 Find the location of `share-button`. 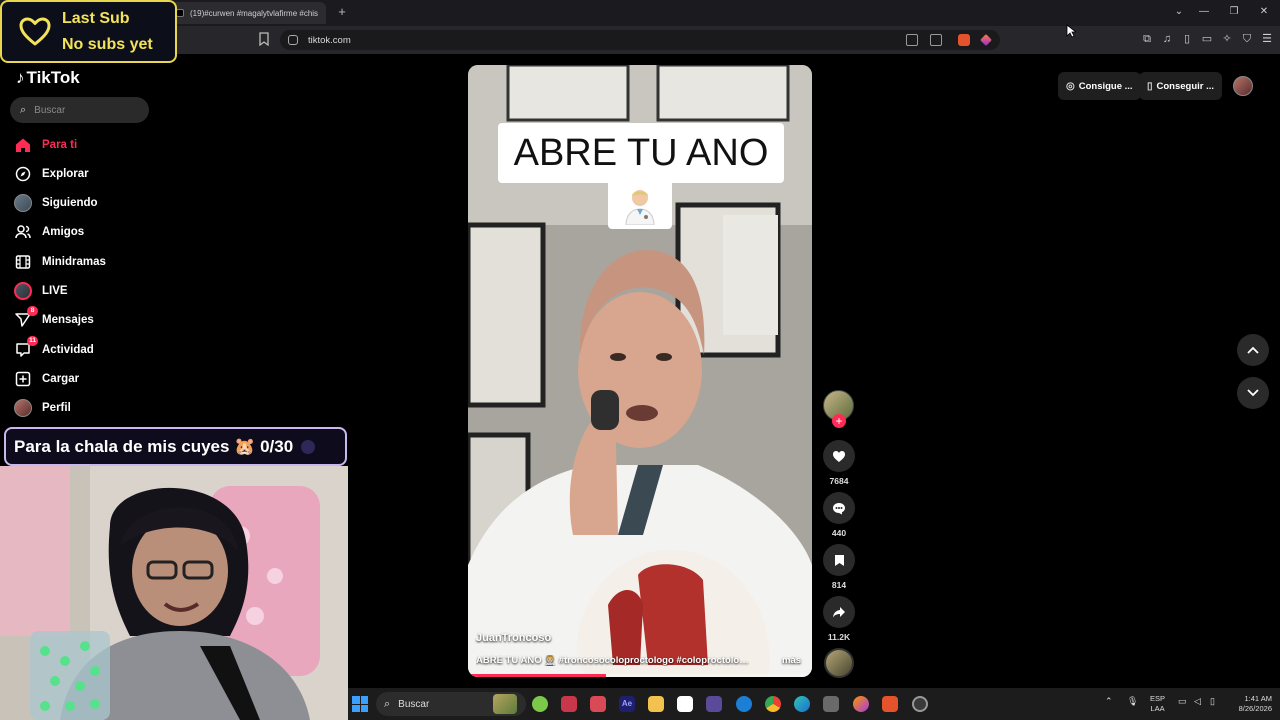

share-button is located at coordinates (839, 612).